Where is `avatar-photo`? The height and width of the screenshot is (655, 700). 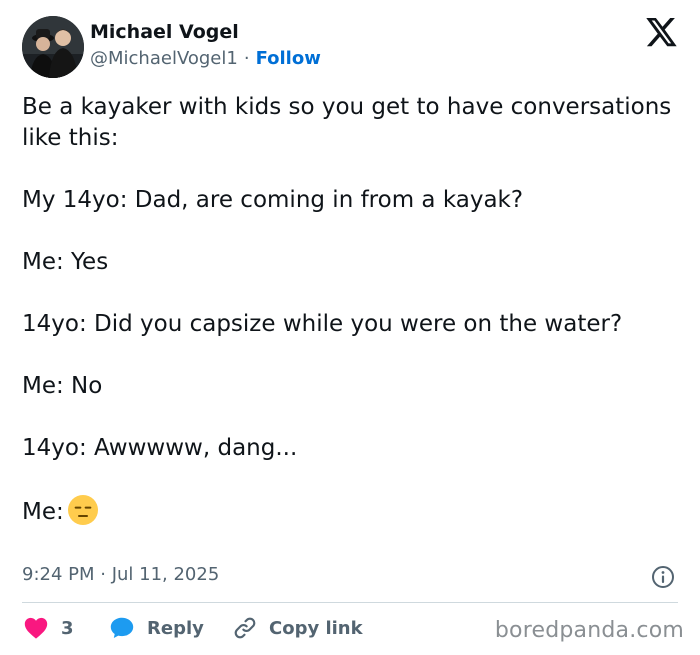
avatar-photo is located at coordinates (53, 47).